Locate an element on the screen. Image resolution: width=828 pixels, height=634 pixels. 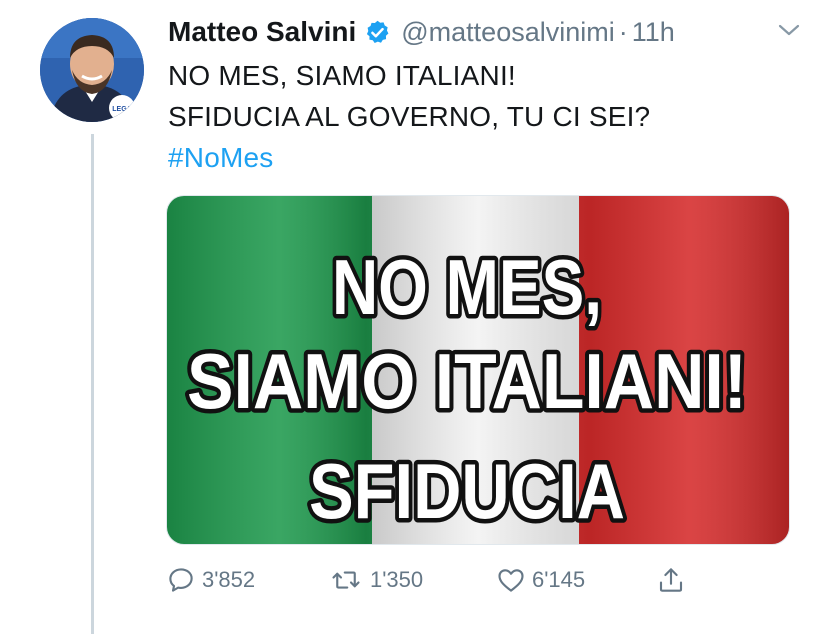
thread-line is located at coordinates (92, 384).